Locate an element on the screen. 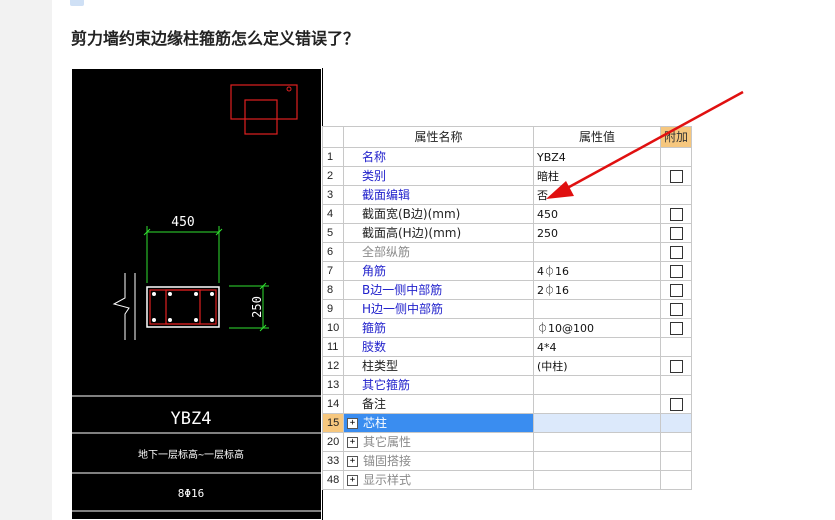 The height and width of the screenshot is (520, 835). property-row: 7 角筋 4⏀16 is located at coordinates (507, 271).